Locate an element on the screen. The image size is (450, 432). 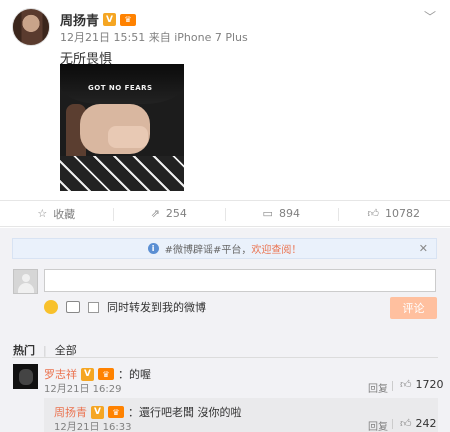
image-icon is located at coordinates (73, 307).